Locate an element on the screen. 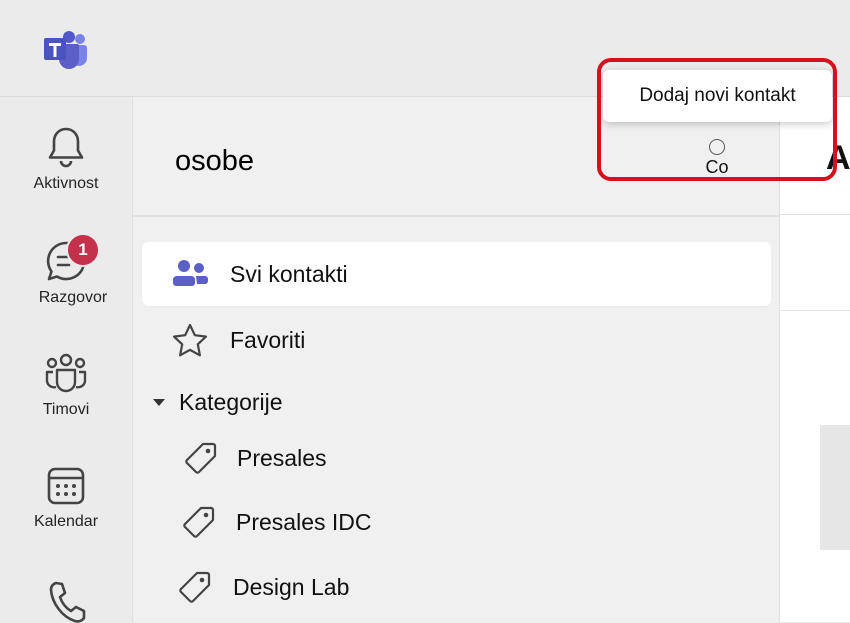 The image size is (850, 623). category-label-presales-idc: Presales IDC is located at coordinates (304, 521).